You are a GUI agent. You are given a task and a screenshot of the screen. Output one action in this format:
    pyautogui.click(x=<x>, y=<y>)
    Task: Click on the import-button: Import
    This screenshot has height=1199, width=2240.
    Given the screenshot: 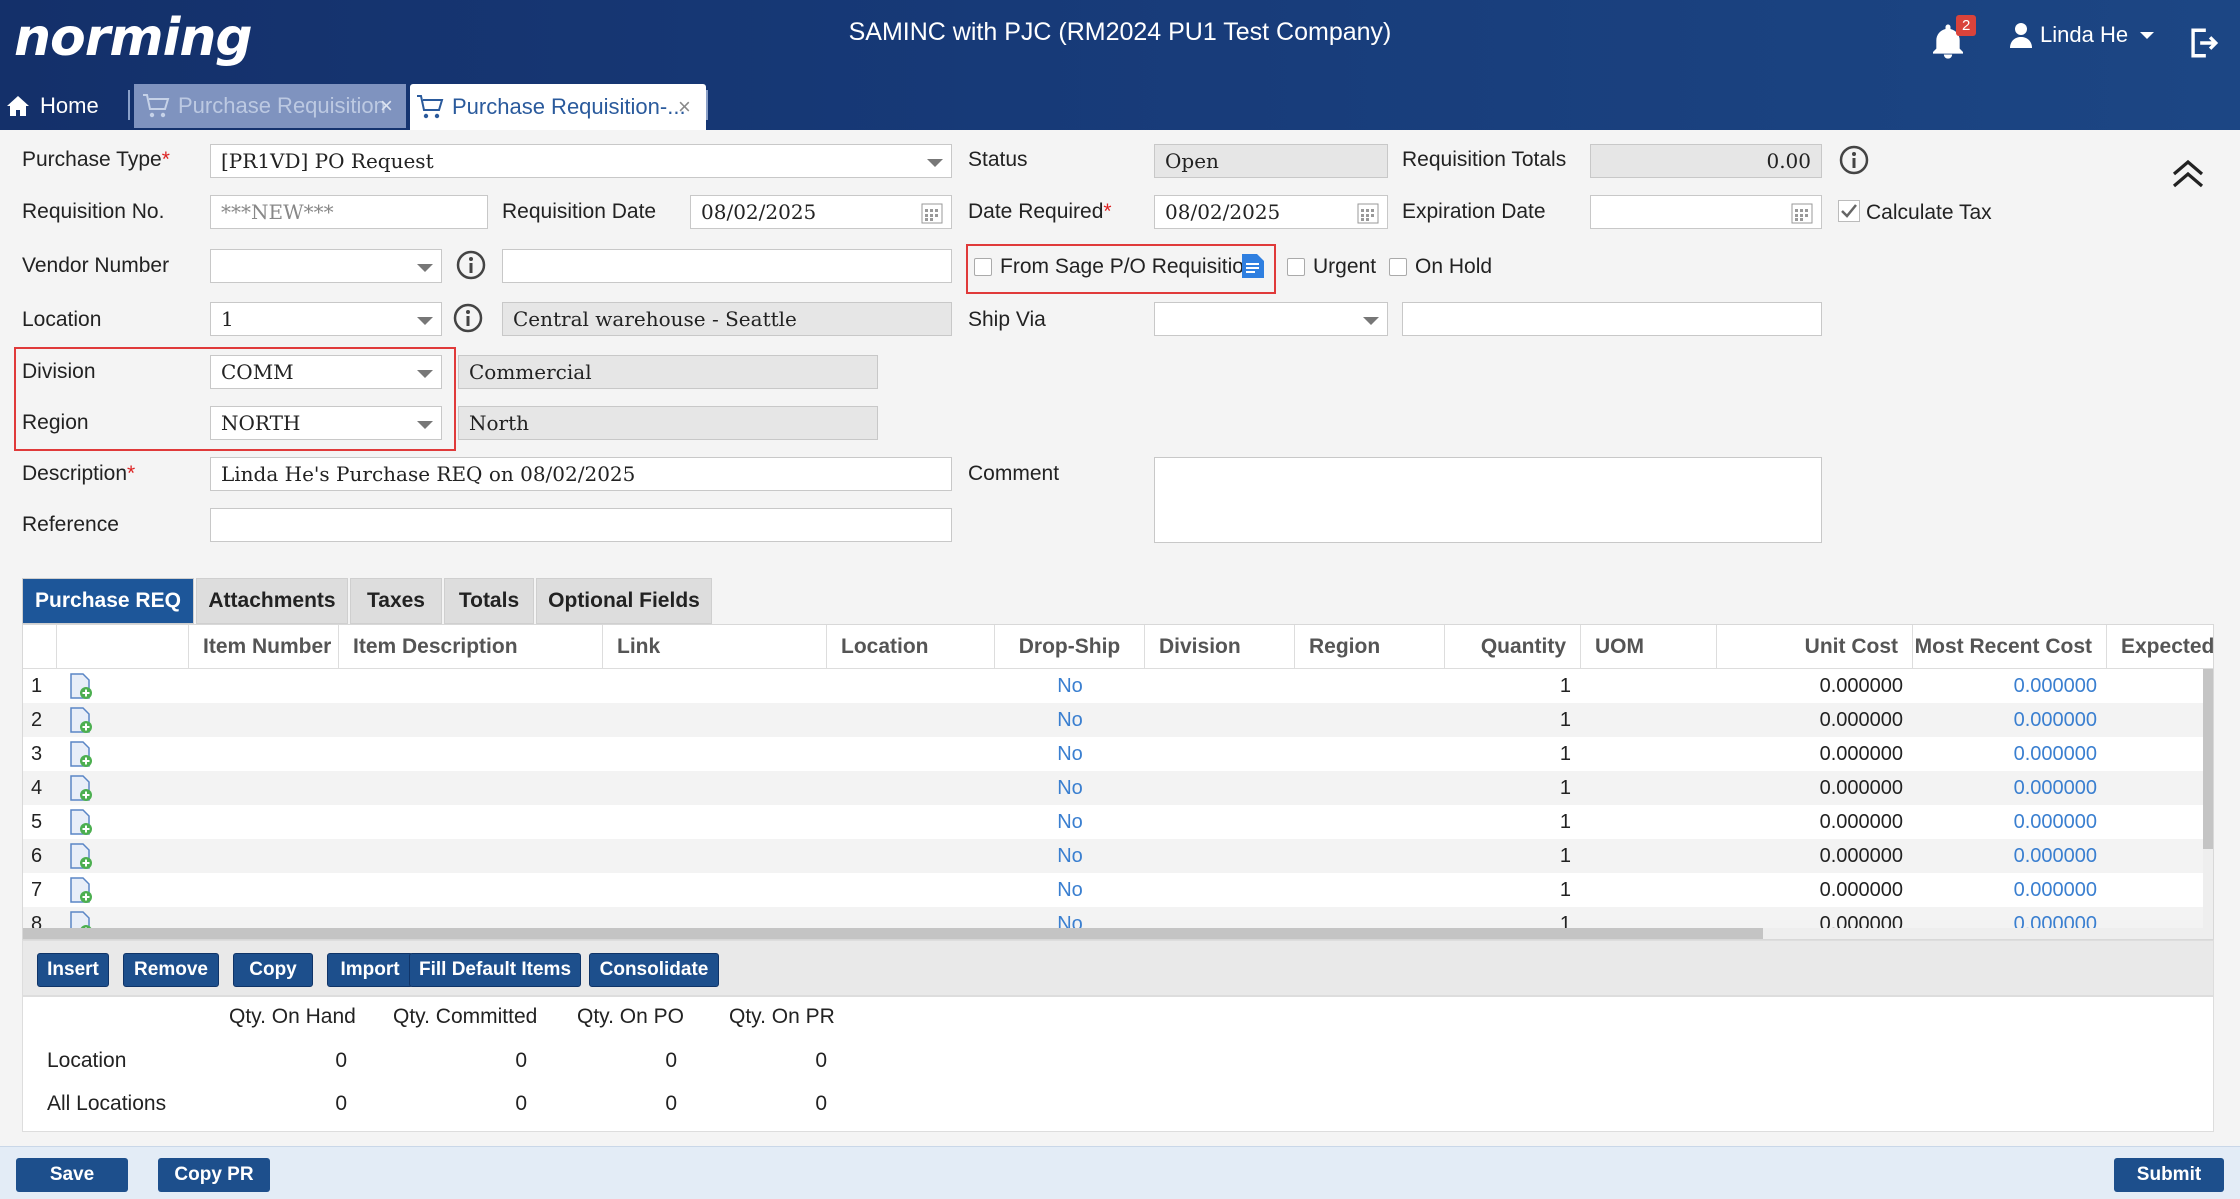 What is the action you would take?
    pyautogui.click(x=370, y=970)
    